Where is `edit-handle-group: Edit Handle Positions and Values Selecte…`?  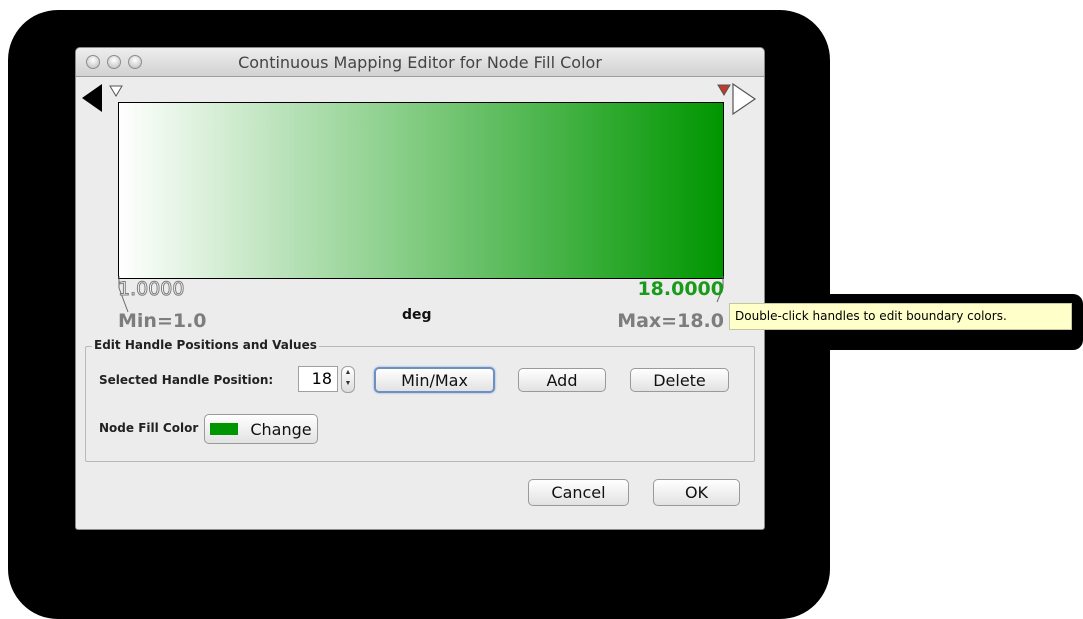 edit-handle-group: Edit Handle Positions and Values Selecte… is located at coordinates (420, 400).